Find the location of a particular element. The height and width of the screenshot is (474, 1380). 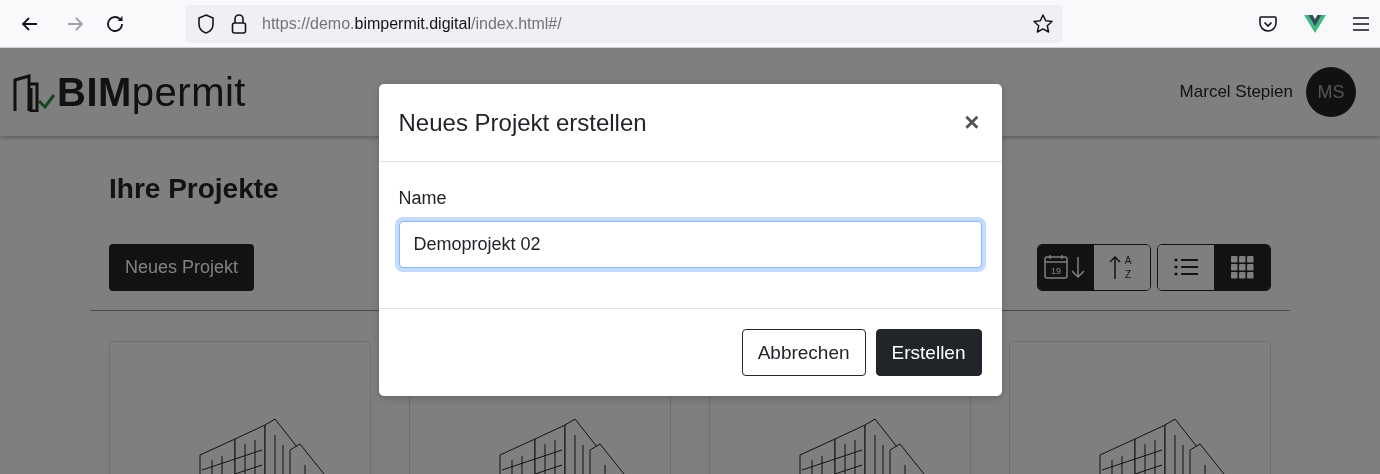

url-text: https://demo.bimpermit.digital/index.html#/ is located at coordinates (412, 23).